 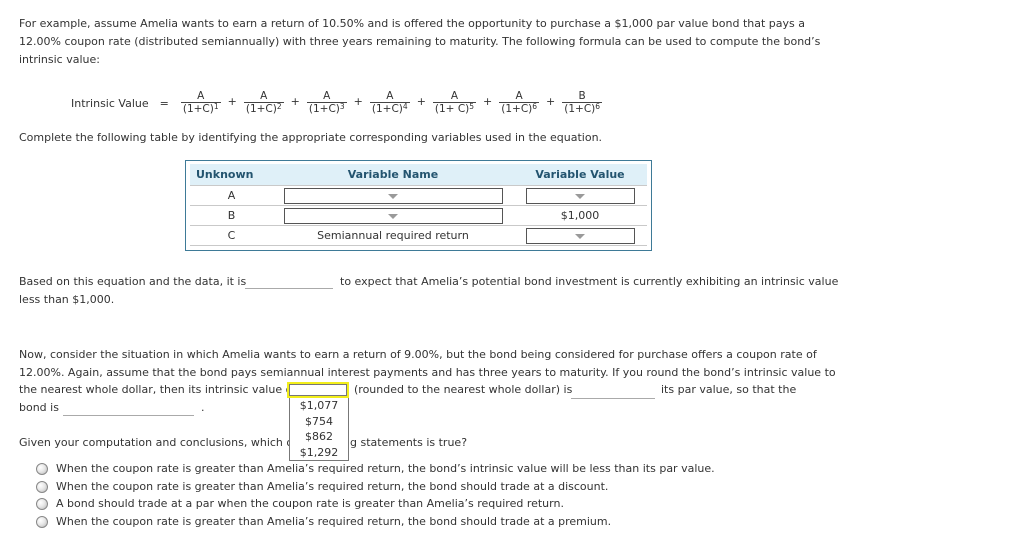 I want to click on unknown-cell: C, so click(x=231, y=235).